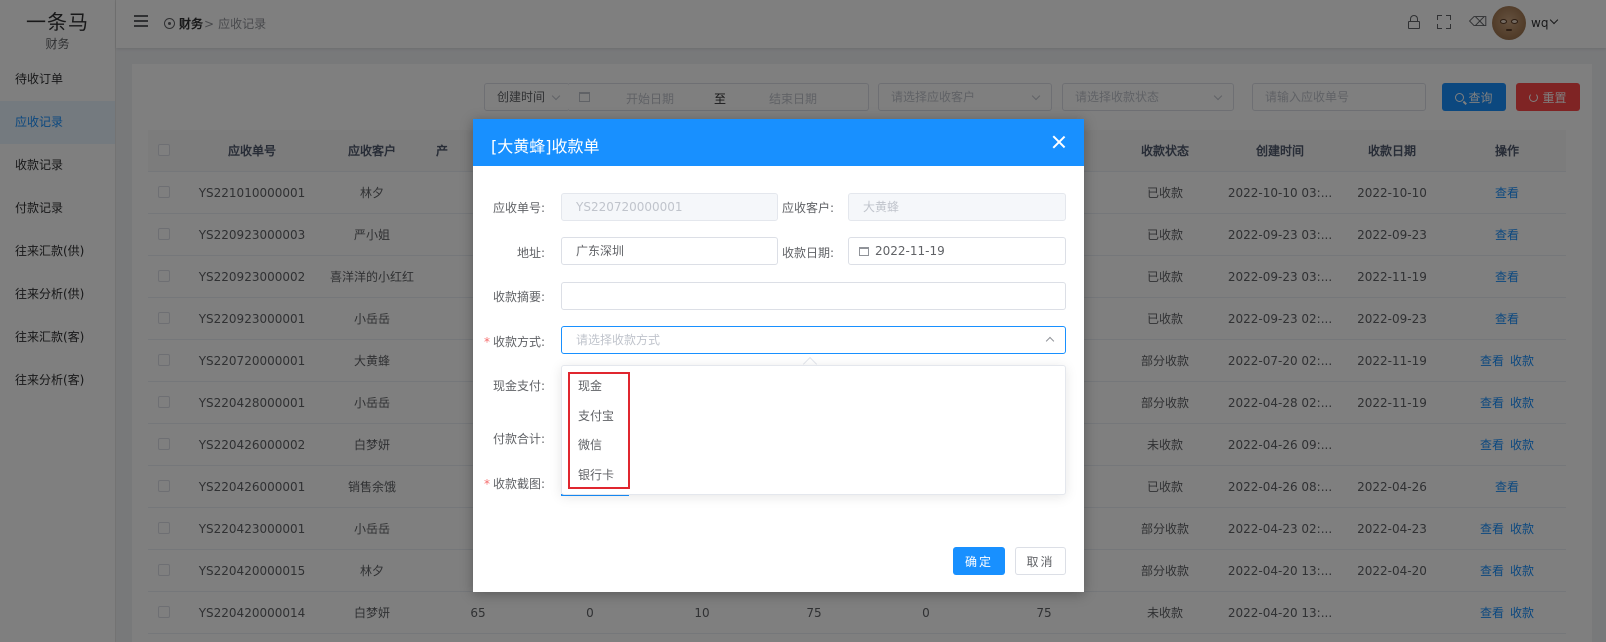 This screenshot has height=642, width=1606. Describe the element at coordinates (813, 430) in the screenshot. I see `payment-method-dropdown` at that location.